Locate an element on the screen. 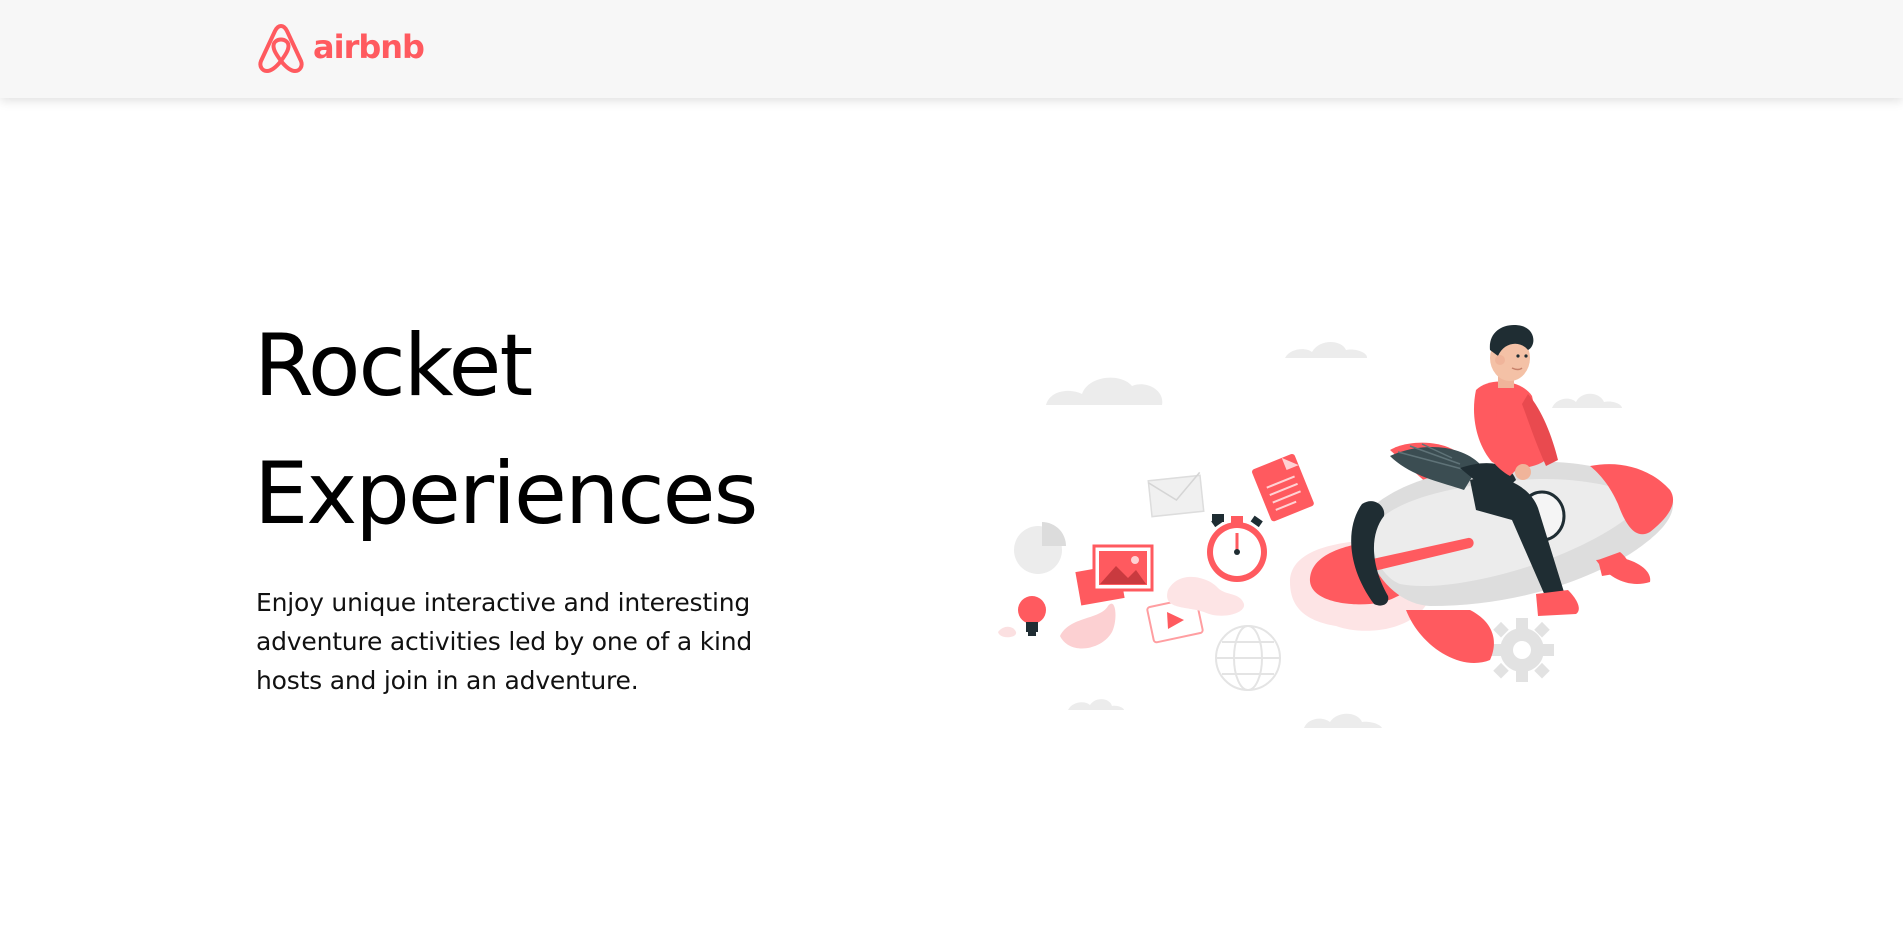 The width and height of the screenshot is (1903, 947). envelope-icon is located at coordinates (1176, 494).